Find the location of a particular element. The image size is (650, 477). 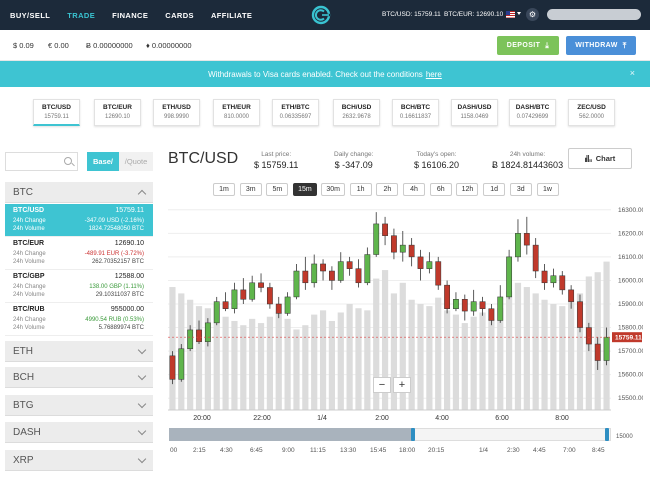

group-eth: ETH is located at coordinates (79, 351).